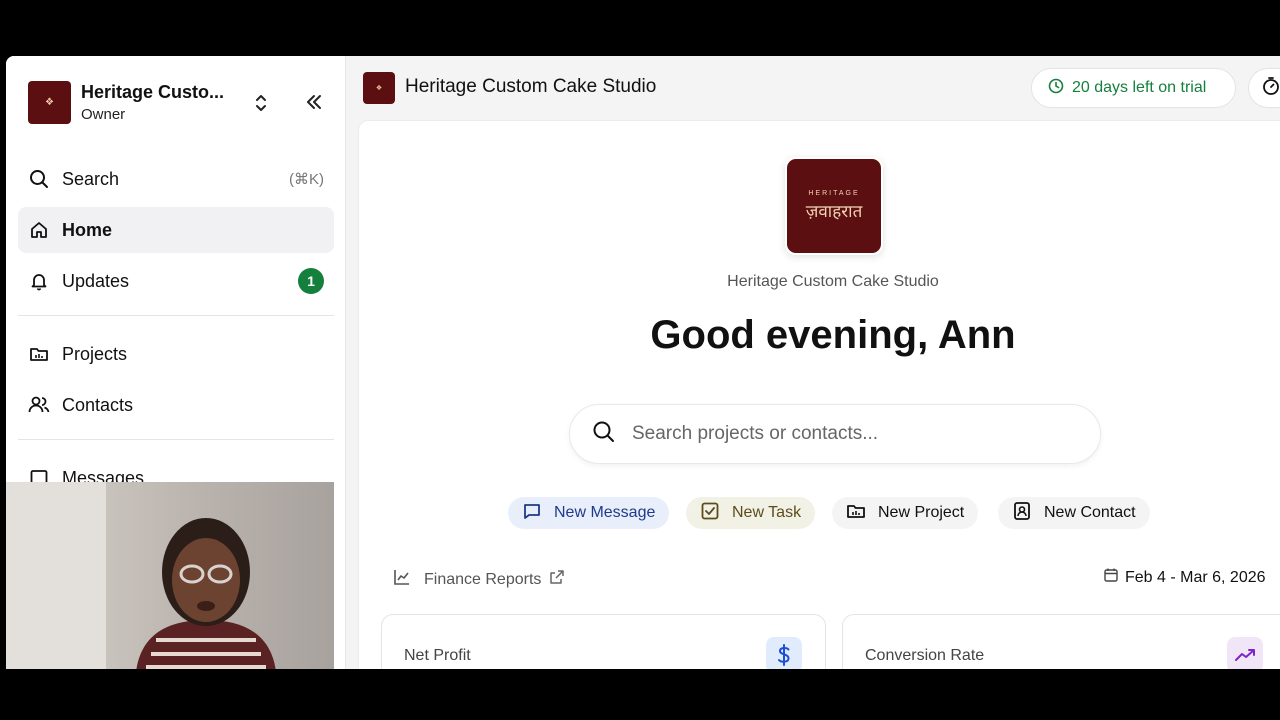  What do you see at coordinates (96, 280) in the screenshot?
I see `sidebar-item-label: Updates` at bounding box center [96, 280].